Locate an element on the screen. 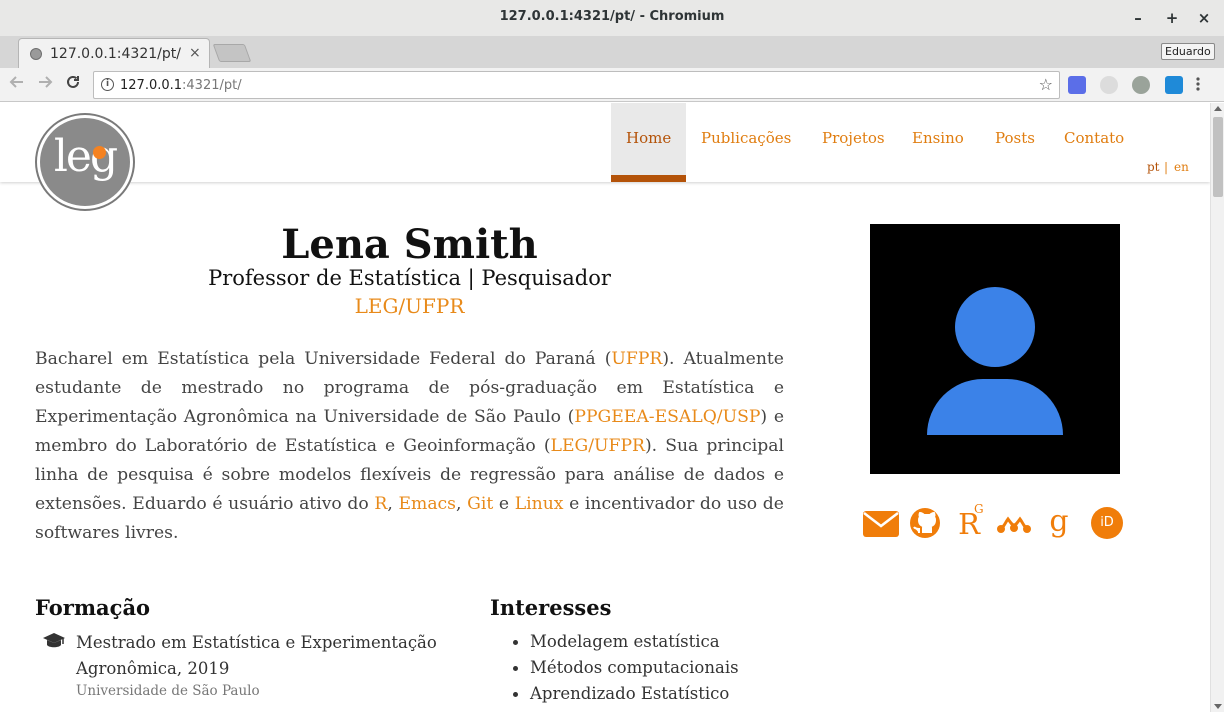  orcid-icon: iD is located at coordinates (1107, 524).